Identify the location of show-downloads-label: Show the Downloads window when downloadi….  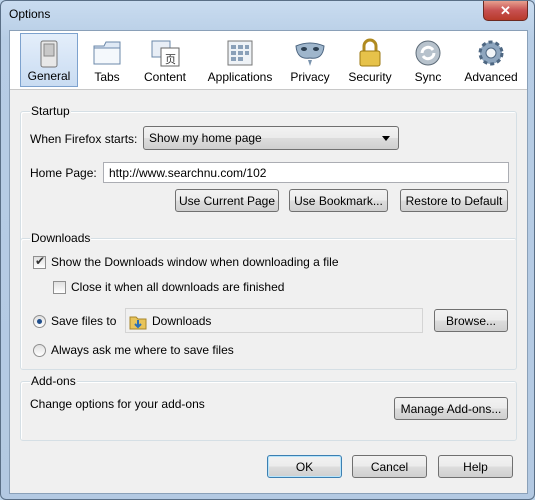
(195, 262).